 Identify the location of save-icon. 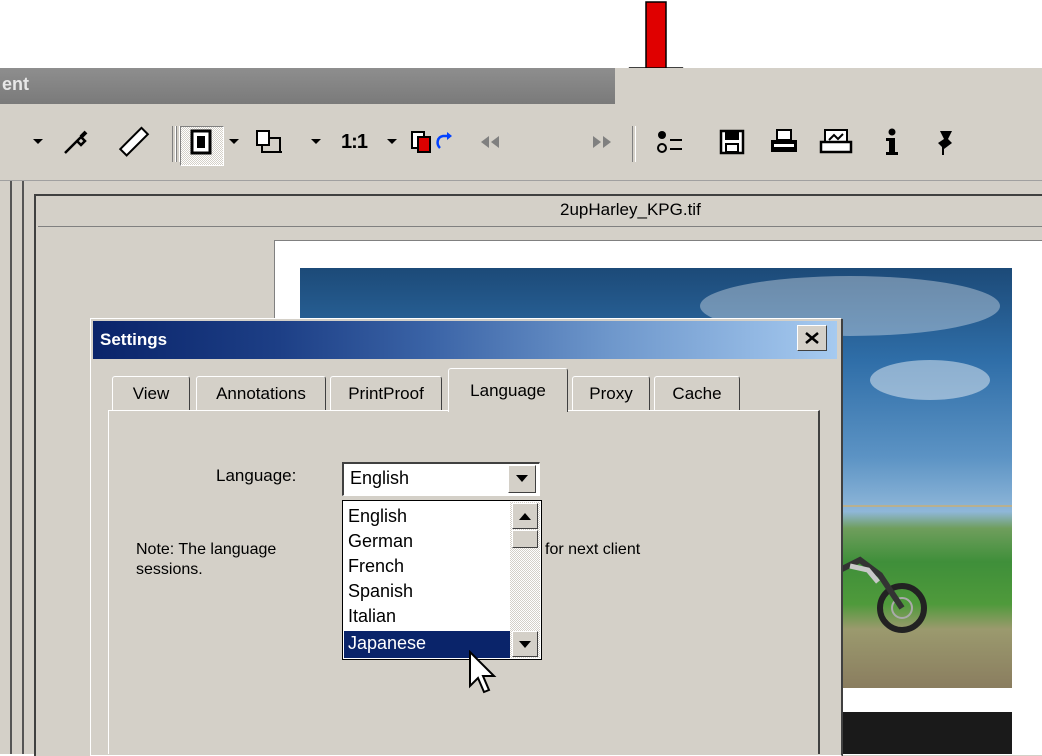
(732, 142).